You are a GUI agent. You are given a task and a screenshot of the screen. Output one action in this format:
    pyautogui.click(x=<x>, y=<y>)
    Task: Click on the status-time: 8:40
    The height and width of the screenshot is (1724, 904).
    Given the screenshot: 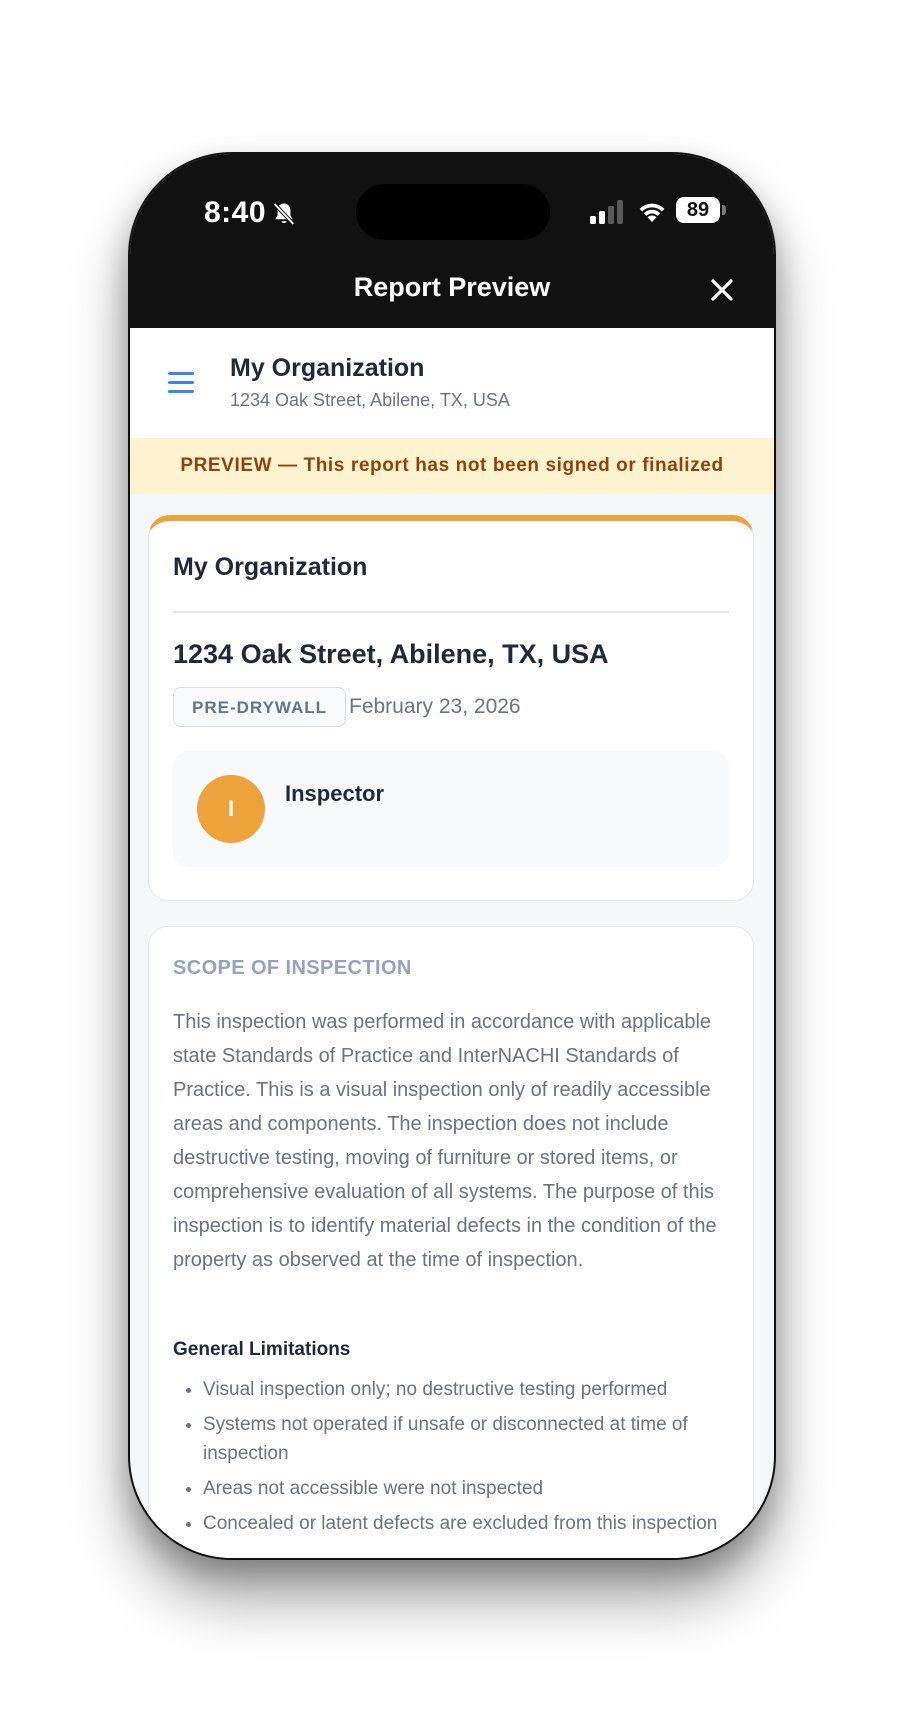 What is the action you would take?
    pyautogui.click(x=235, y=212)
    